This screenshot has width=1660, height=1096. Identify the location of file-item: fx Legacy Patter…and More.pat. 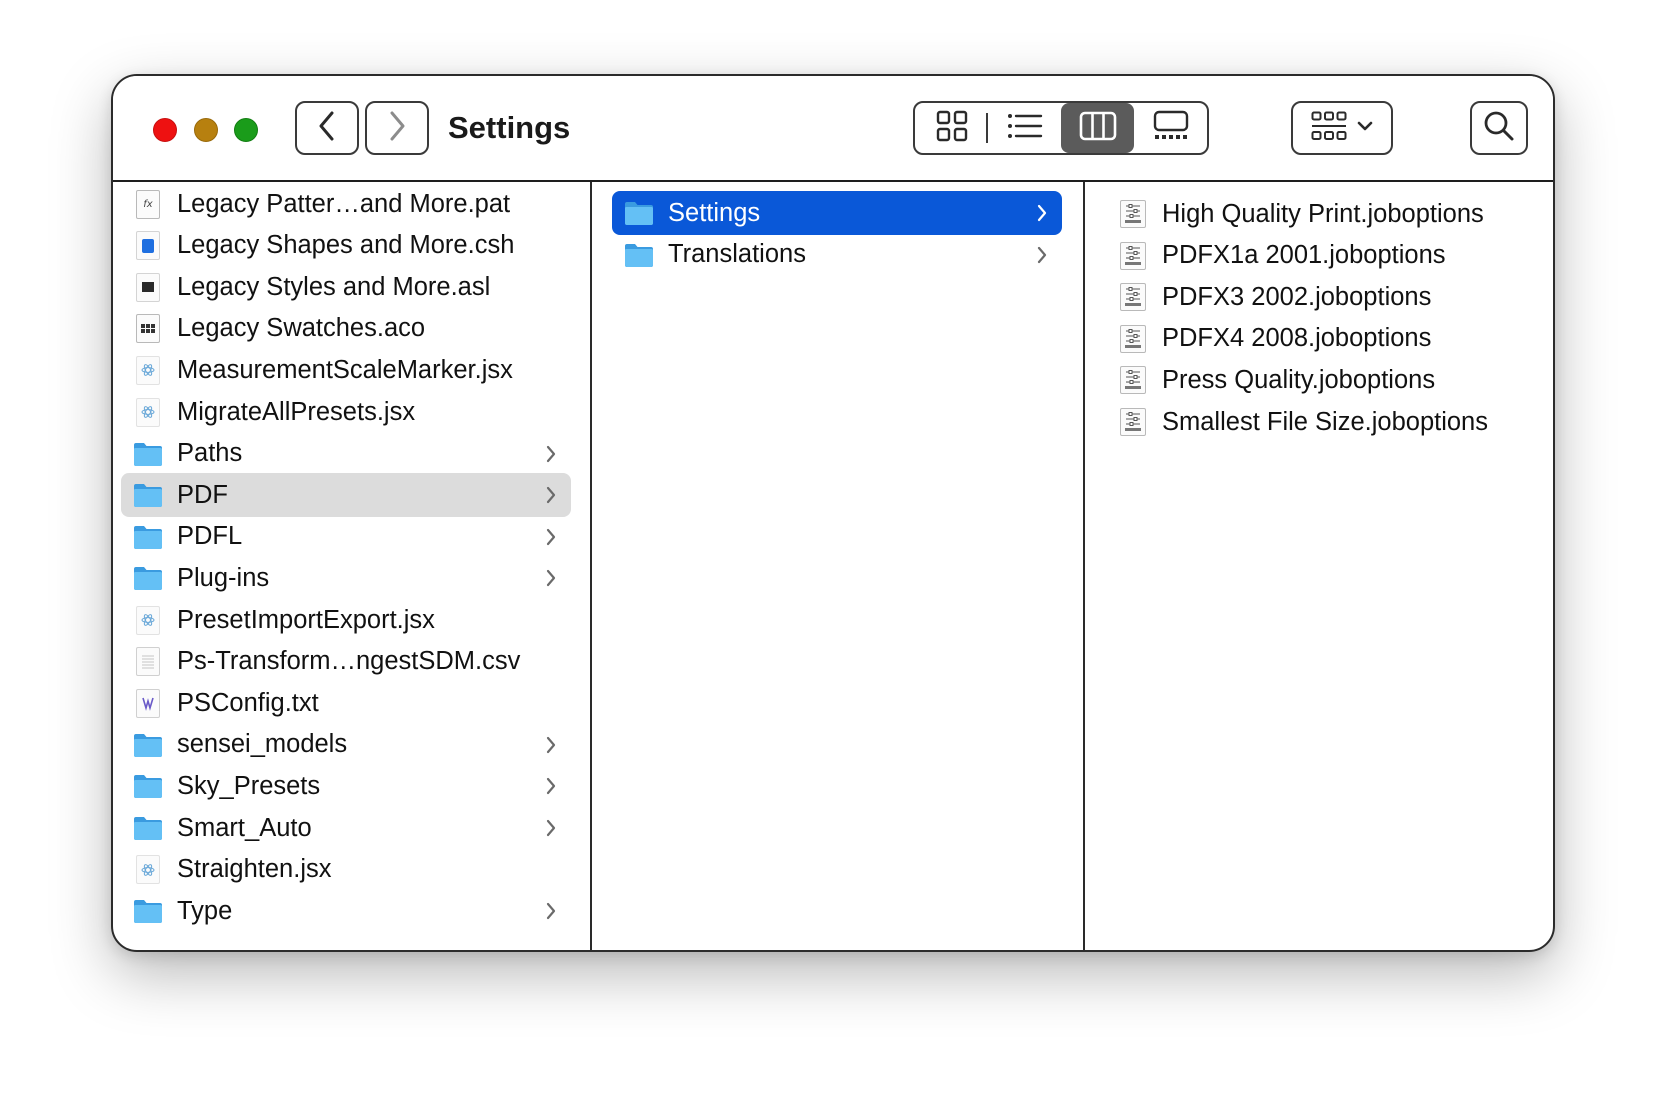
(346, 204).